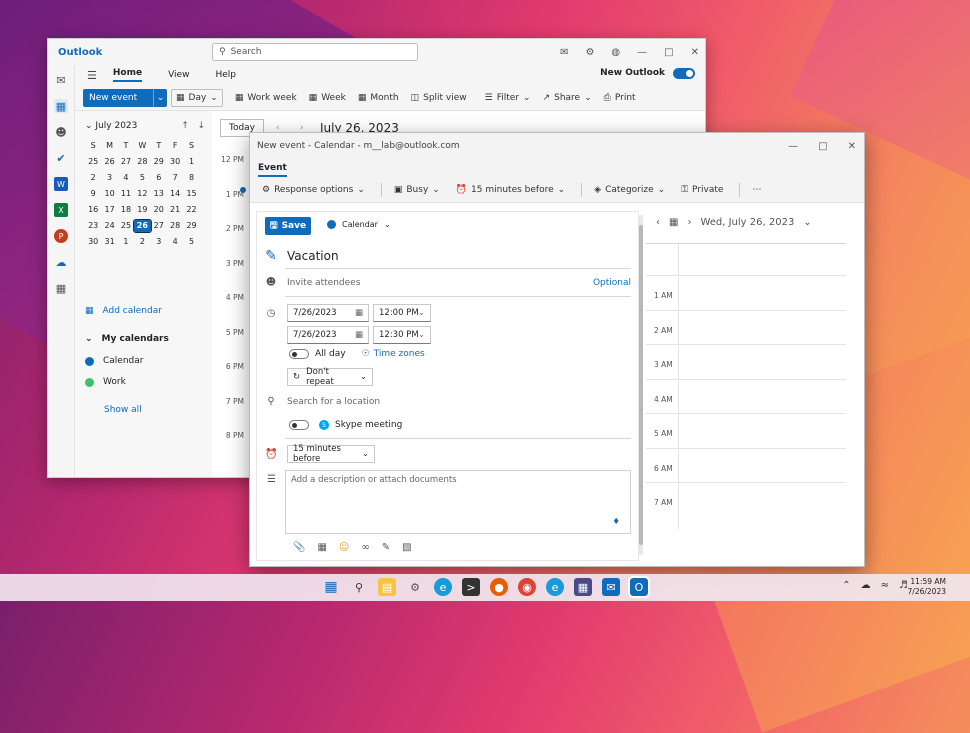 The width and height of the screenshot is (970, 733). I want to click on reminder-dropdown: 15 minutes before ⌄, so click(331, 454).